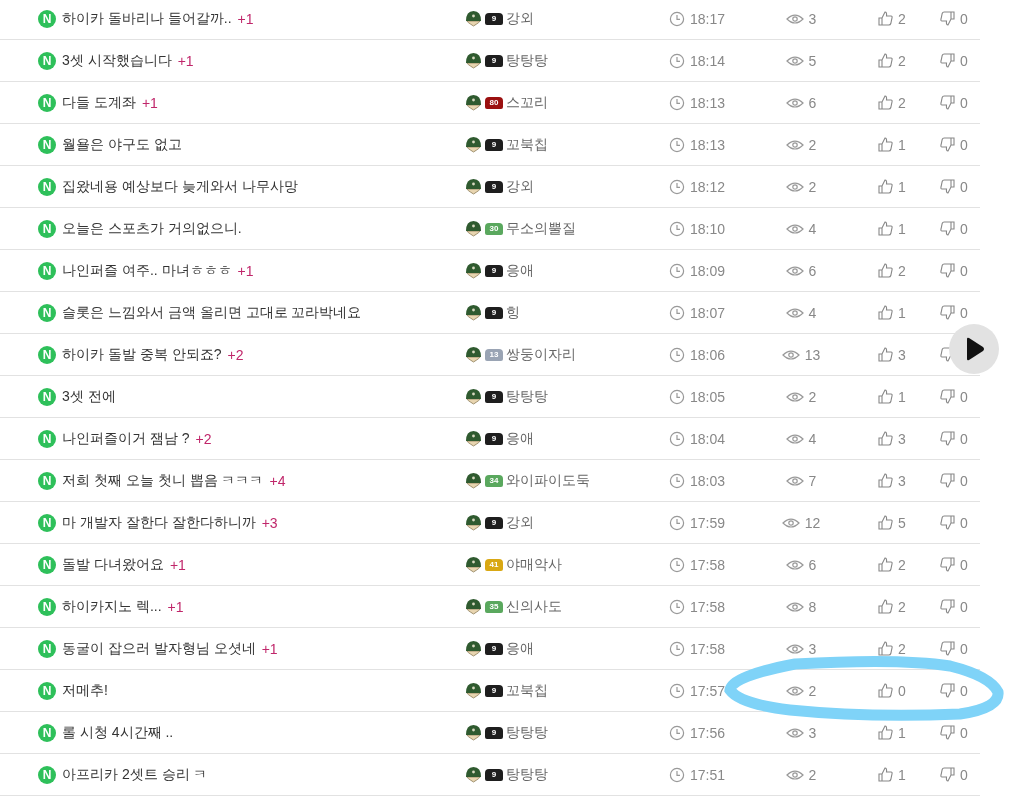 The width and height of the screenshot is (1036, 808). I want to click on author-name: 신의사도, so click(534, 606).